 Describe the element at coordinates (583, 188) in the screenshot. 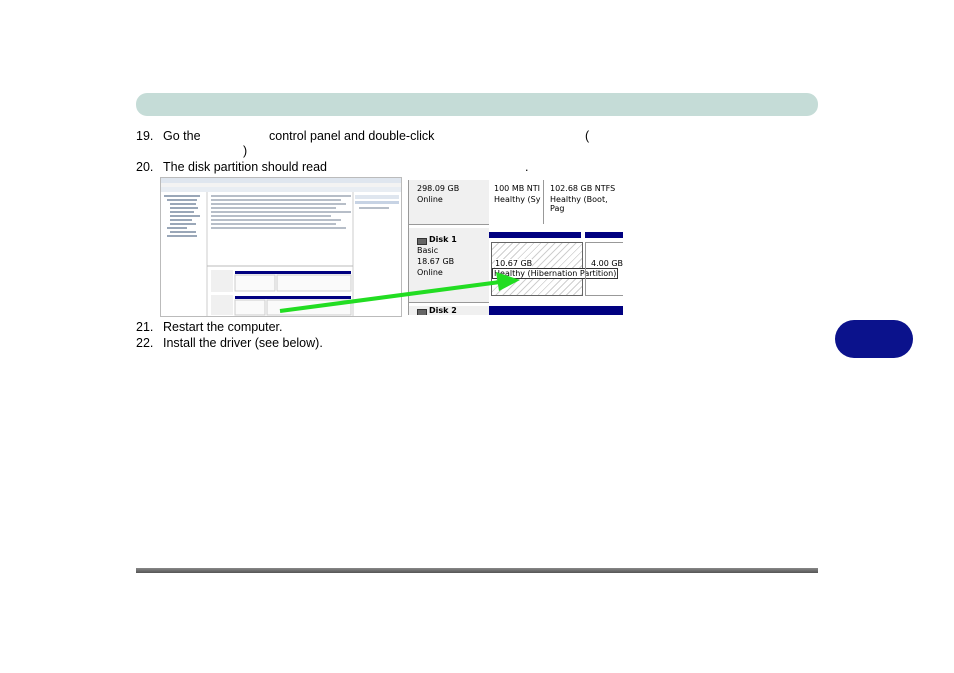

I see `partition-boot-size: 102.68 GB NTFS` at that location.